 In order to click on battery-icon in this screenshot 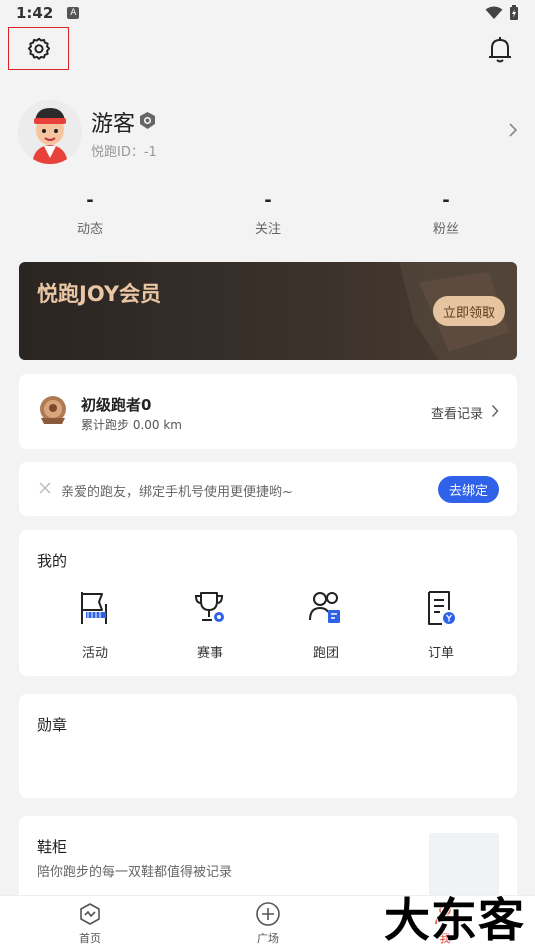, I will do `click(514, 12)`.